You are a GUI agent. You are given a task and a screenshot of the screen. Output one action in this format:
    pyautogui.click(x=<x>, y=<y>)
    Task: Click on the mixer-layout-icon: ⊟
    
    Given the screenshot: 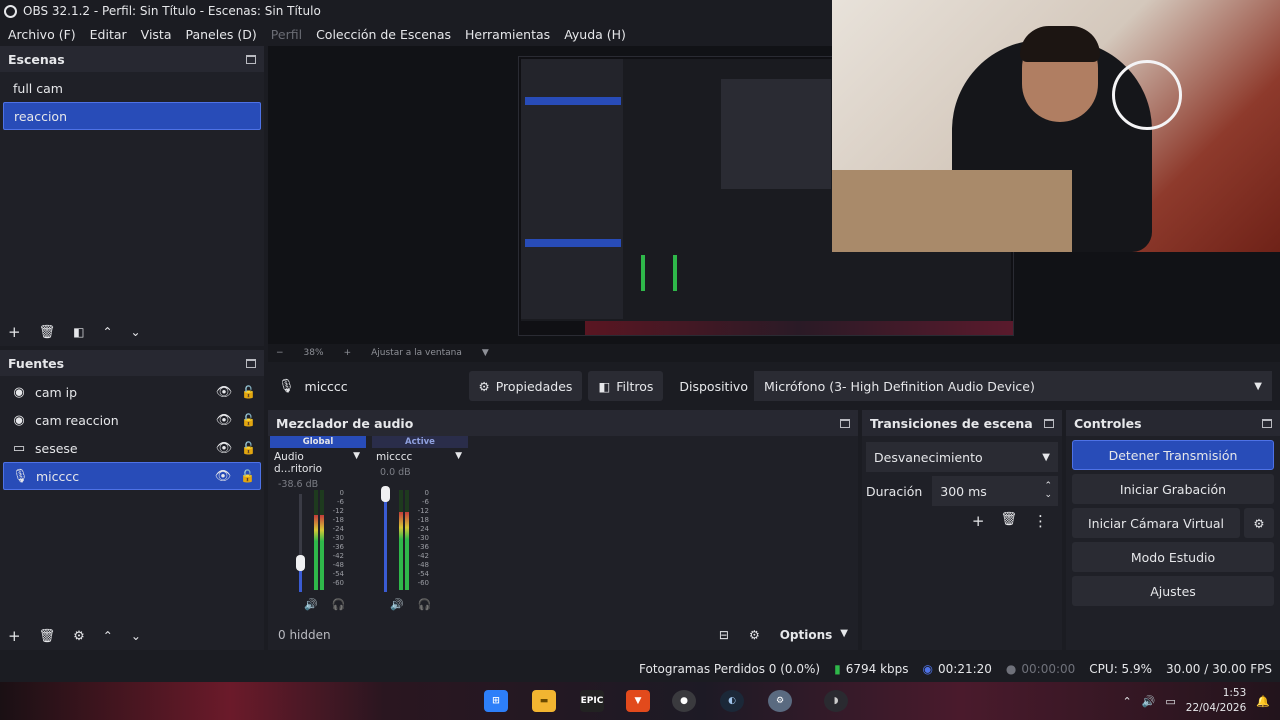 What is the action you would take?
    pyautogui.click(x=724, y=635)
    